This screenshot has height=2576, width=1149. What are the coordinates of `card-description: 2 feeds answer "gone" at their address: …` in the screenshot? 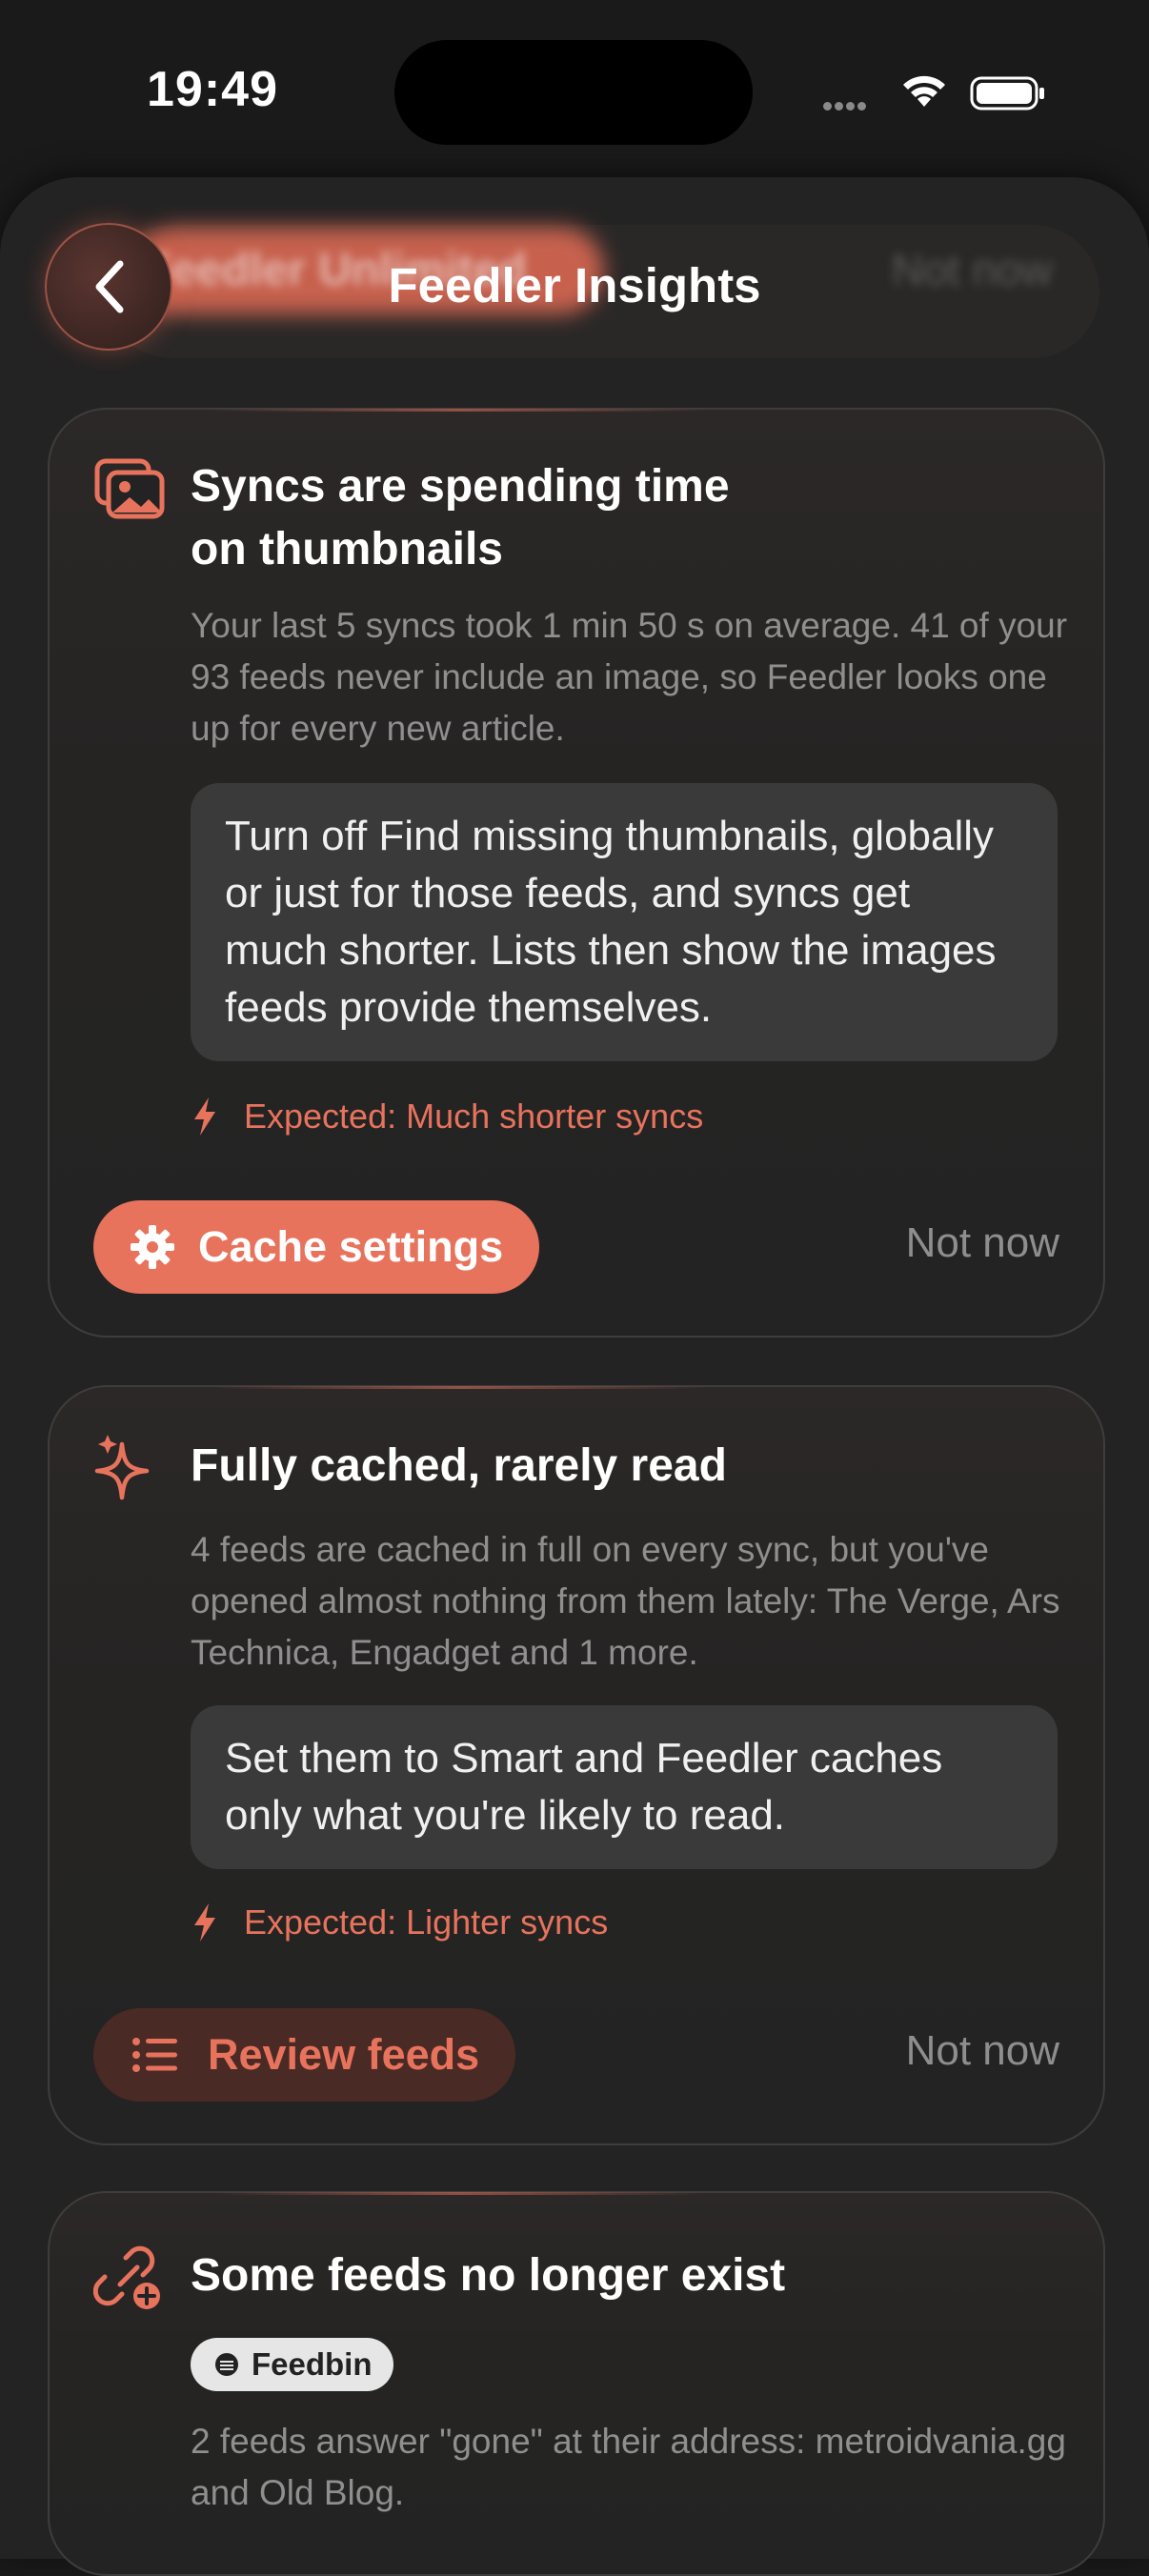 It's located at (628, 2467).